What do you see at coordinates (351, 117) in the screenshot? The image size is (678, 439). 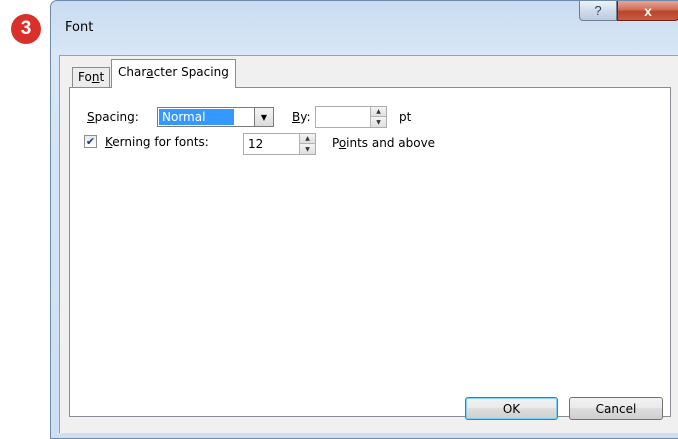 I see `by-spinner: ▲ ▼` at bounding box center [351, 117].